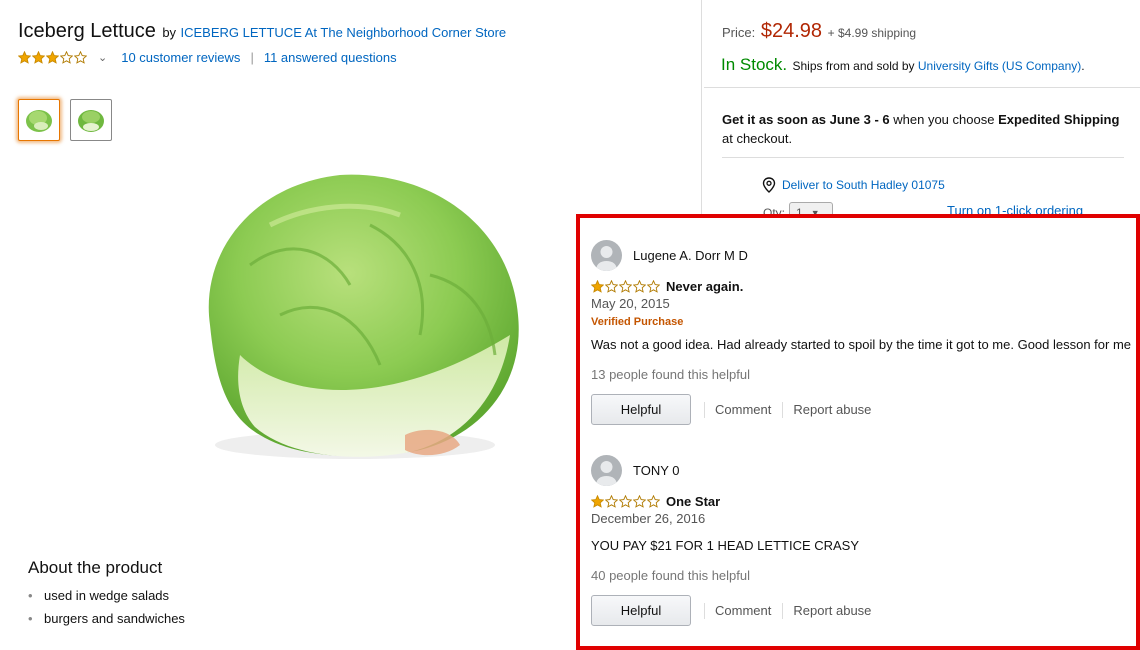 The height and width of the screenshot is (650, 1140). What do you see at coordinates (1083, 66) in the screenshot?
I see `seller-suffix: .` at bounding box center [1083, 66].